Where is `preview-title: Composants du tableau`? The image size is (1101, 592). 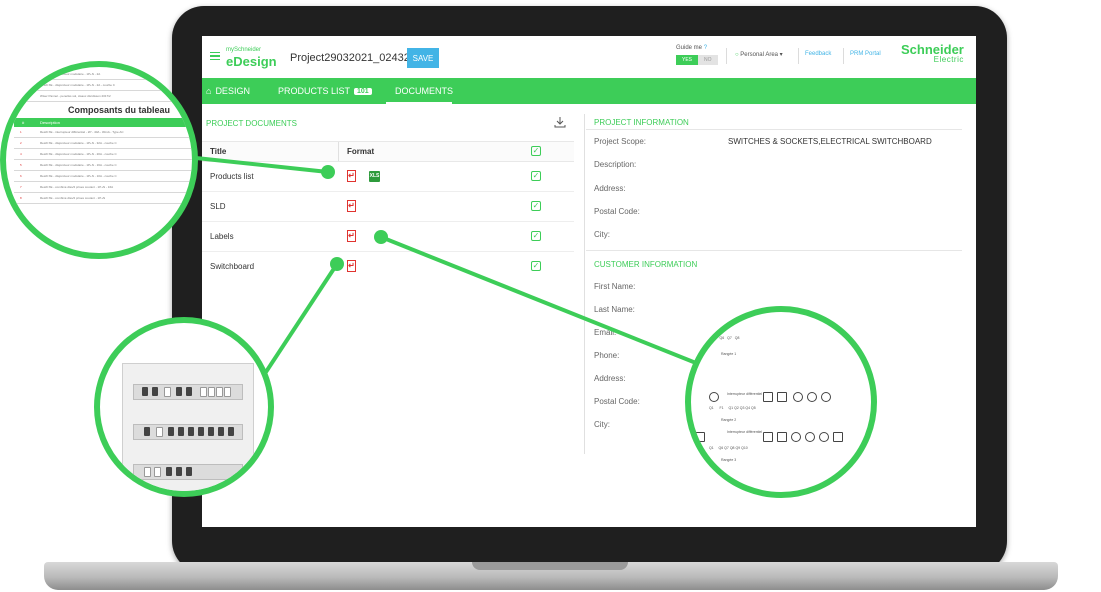
preview-title: Composants du tableau is located at coordinates (118, 110).